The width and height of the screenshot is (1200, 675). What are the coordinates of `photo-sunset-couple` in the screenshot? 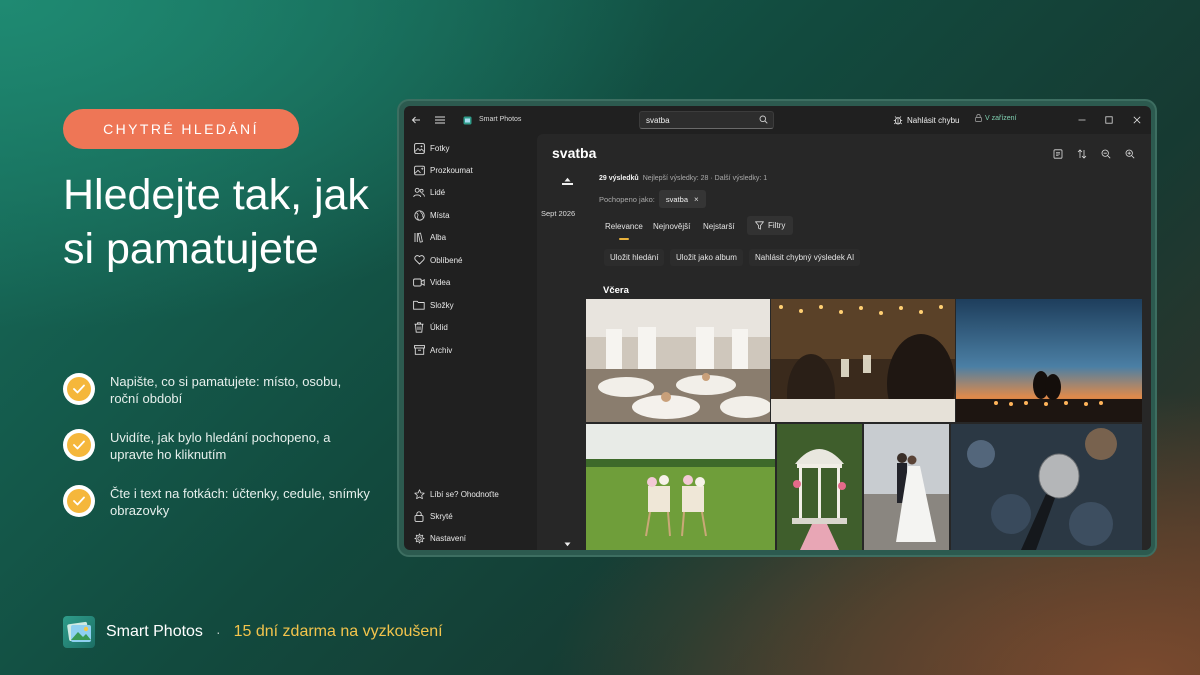 It's located at (1049, 360).